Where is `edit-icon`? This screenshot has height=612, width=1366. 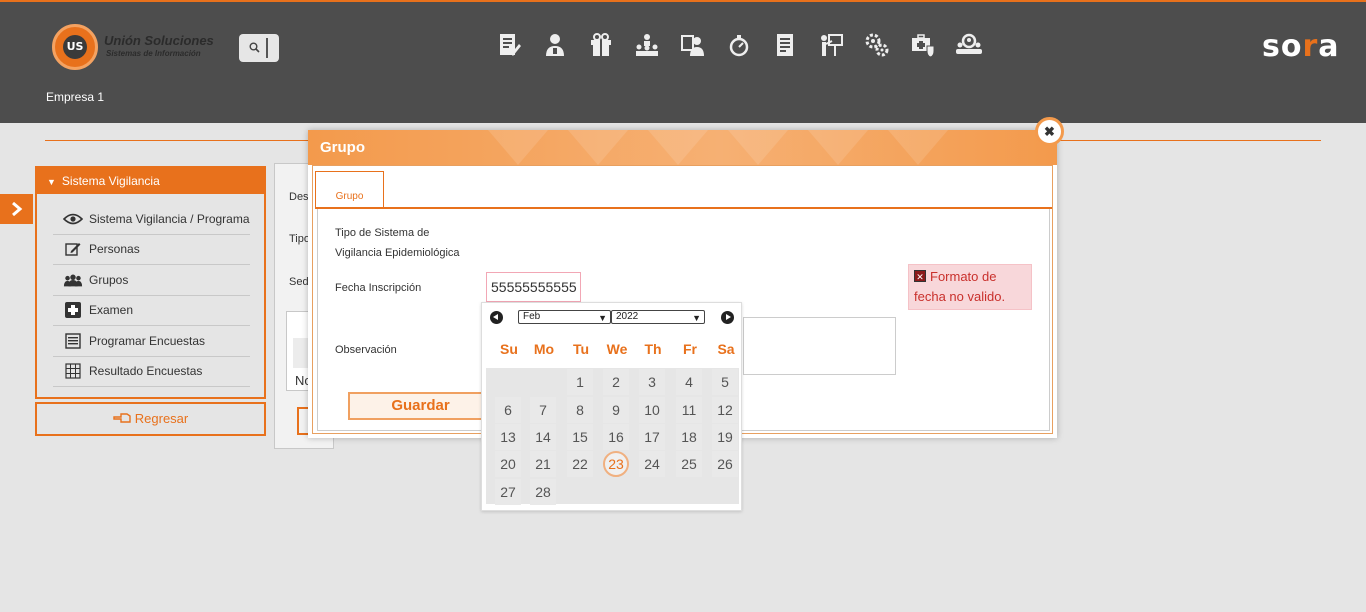 edit-icon is located at coordinates (73, 249).